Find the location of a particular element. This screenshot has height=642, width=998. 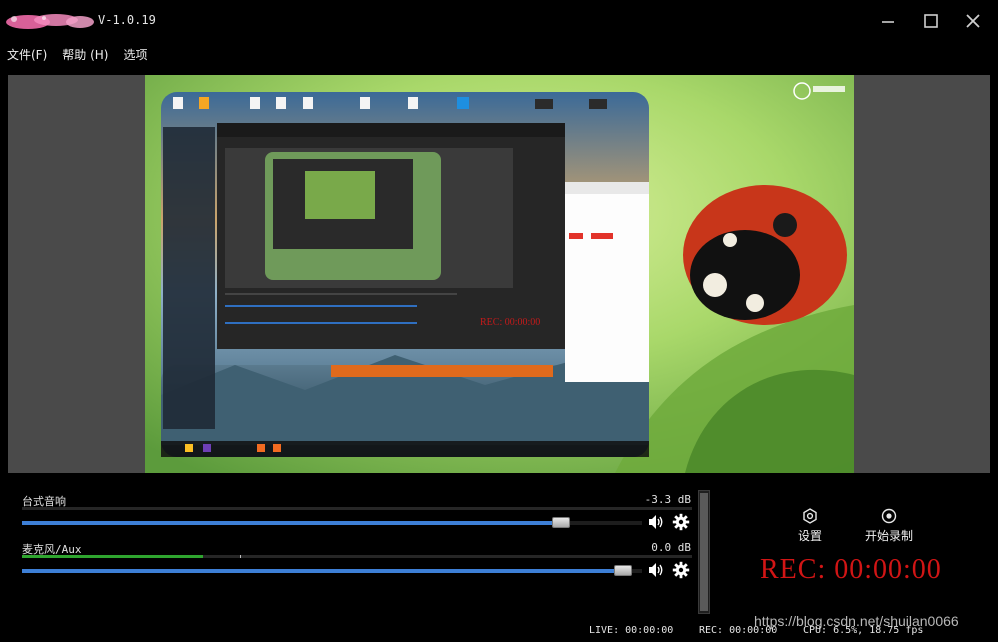

minimize-icon is located at coordinates (888, 22).